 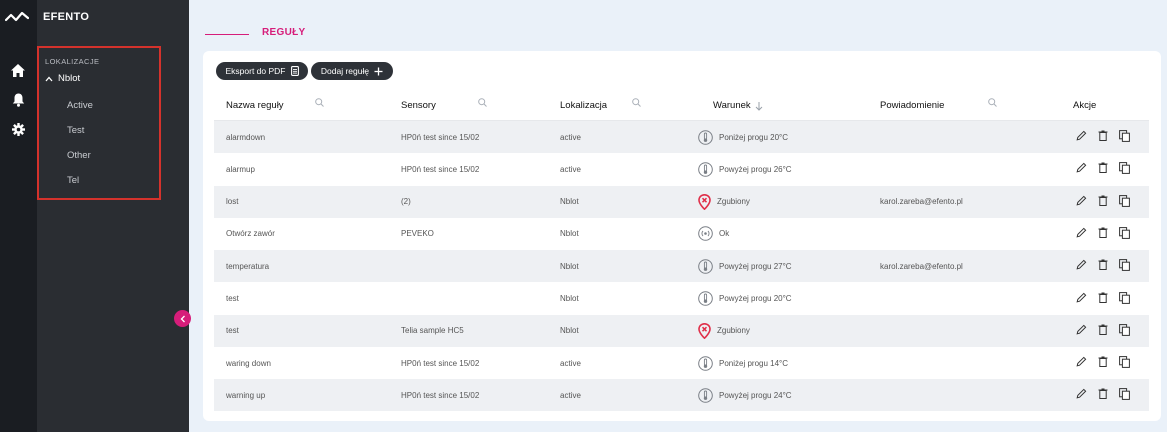 I want to click on rule-condition: Ok, so click(x=713, y=234).